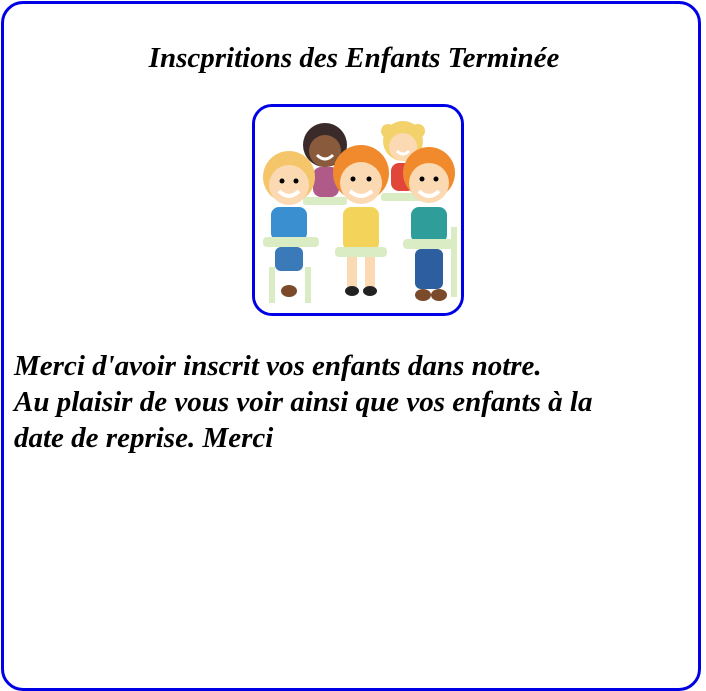  I want to click on children-illustration, so click(358, 210).